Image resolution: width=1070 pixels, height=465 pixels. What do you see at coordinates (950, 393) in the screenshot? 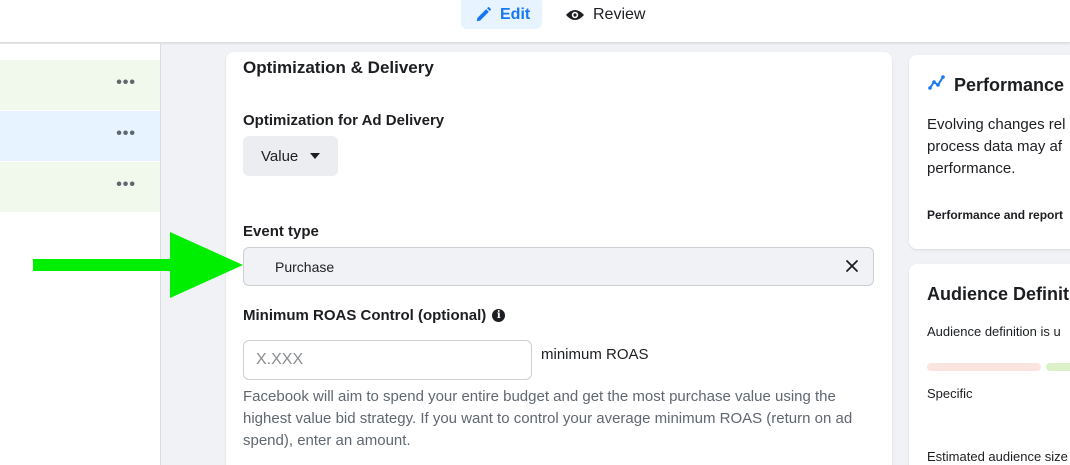
I see `specific-label: Specific` at bounding box center [950, 393].